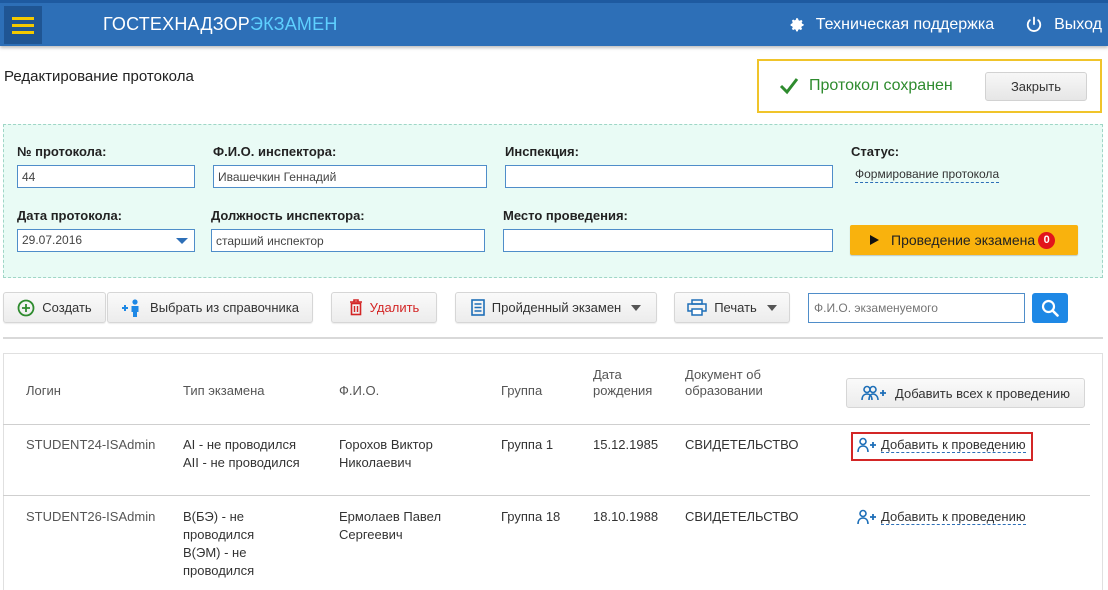 The width and height of the screenshot is (1108, 590). What do you see at coordinates (99, 76) in the screenshot?
I see `page-title: Редактирование протокола` at bounding box center [99, 76].